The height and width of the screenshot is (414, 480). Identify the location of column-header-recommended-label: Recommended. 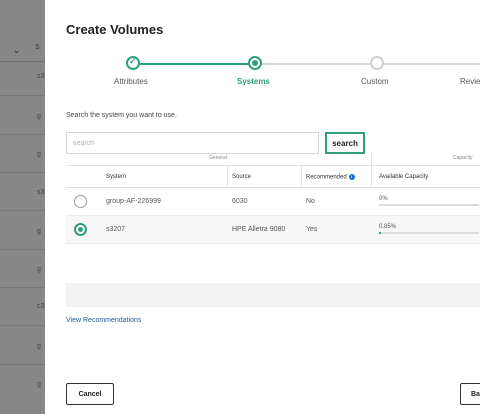
(326, 177).